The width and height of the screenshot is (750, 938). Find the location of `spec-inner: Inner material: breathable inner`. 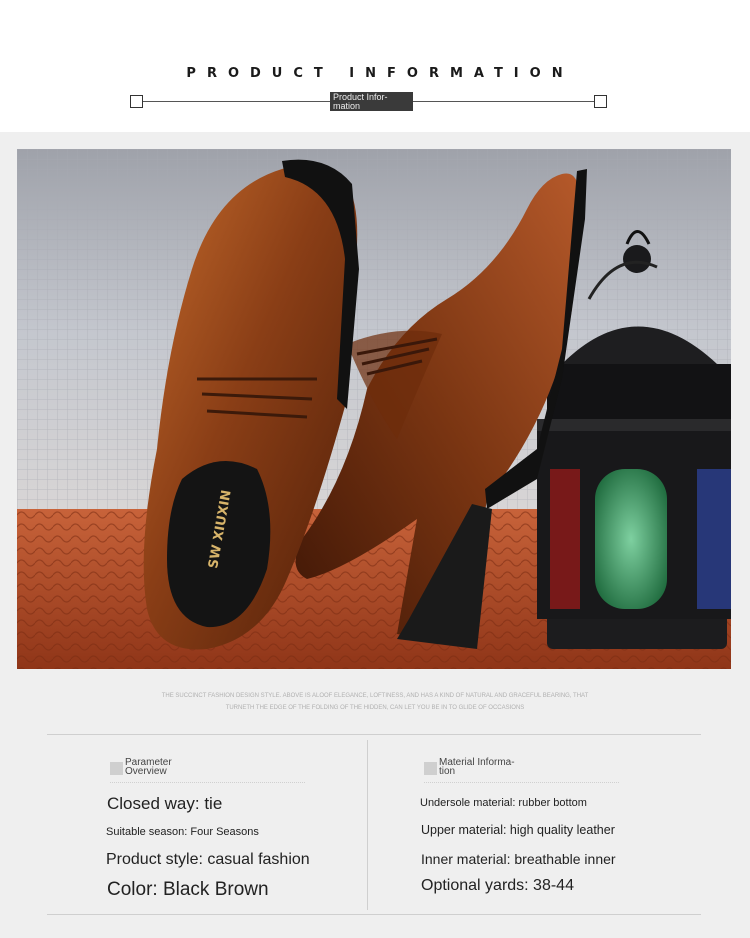

spec-inner: Inner material: breathable inner is located at coordinates (518, 859).